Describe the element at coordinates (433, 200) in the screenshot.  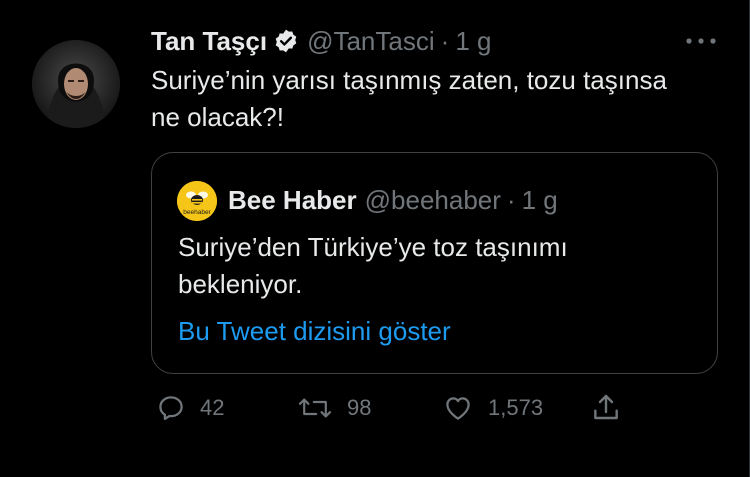
I see `quoted-author-handle: @beehaber` at that location.